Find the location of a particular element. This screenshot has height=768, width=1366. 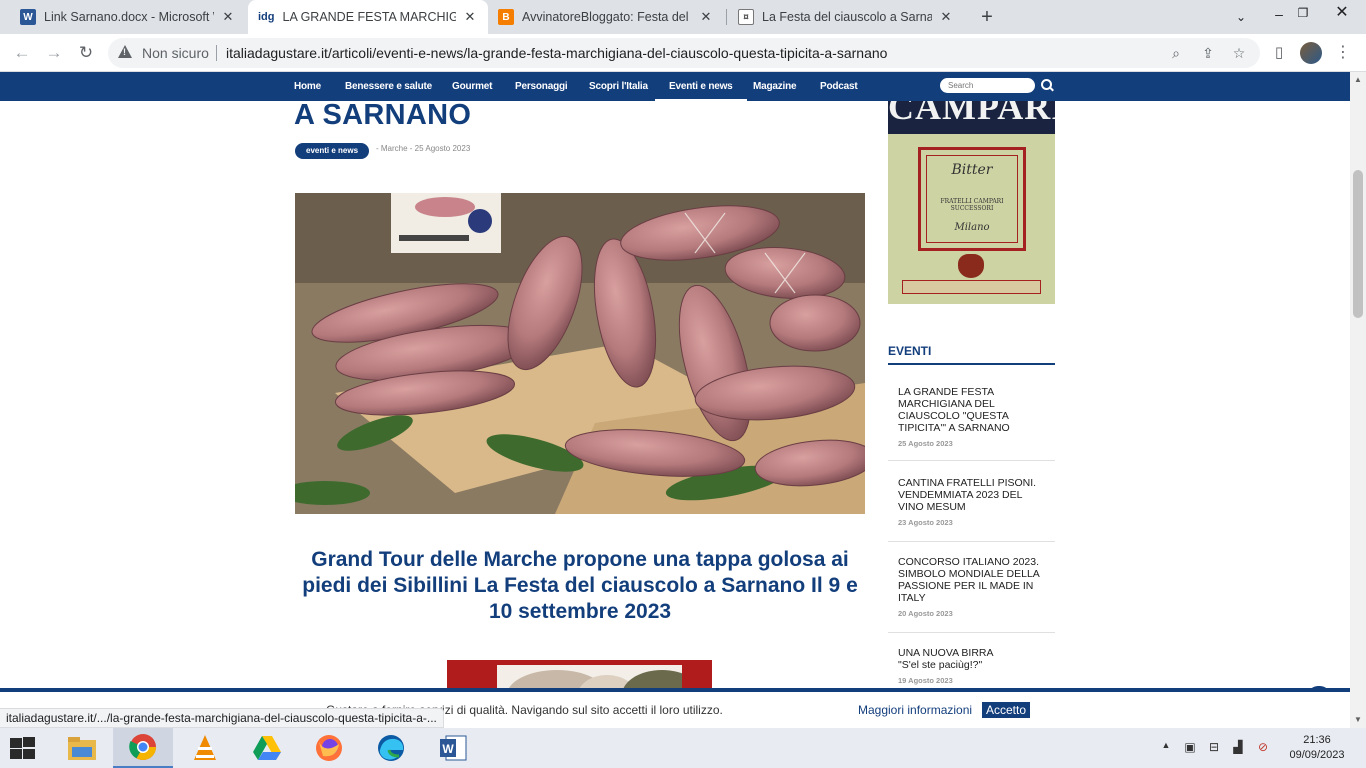

warning-icon is located at coordinates (125, 51).